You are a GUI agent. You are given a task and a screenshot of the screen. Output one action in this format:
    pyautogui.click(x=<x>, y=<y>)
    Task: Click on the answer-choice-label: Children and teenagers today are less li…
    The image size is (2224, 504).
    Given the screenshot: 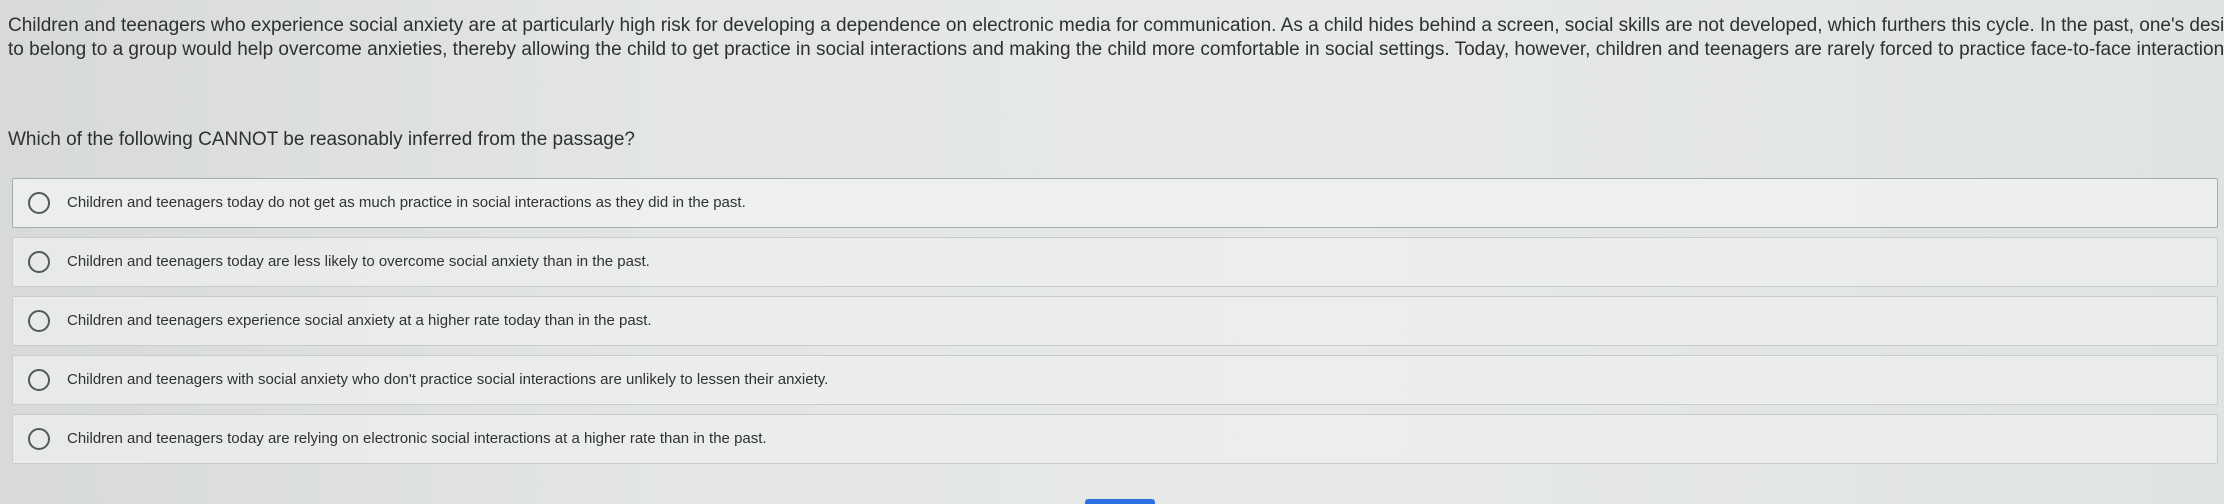 What is the action you would take?
    pyautogui.click(x=358, y=261)
    